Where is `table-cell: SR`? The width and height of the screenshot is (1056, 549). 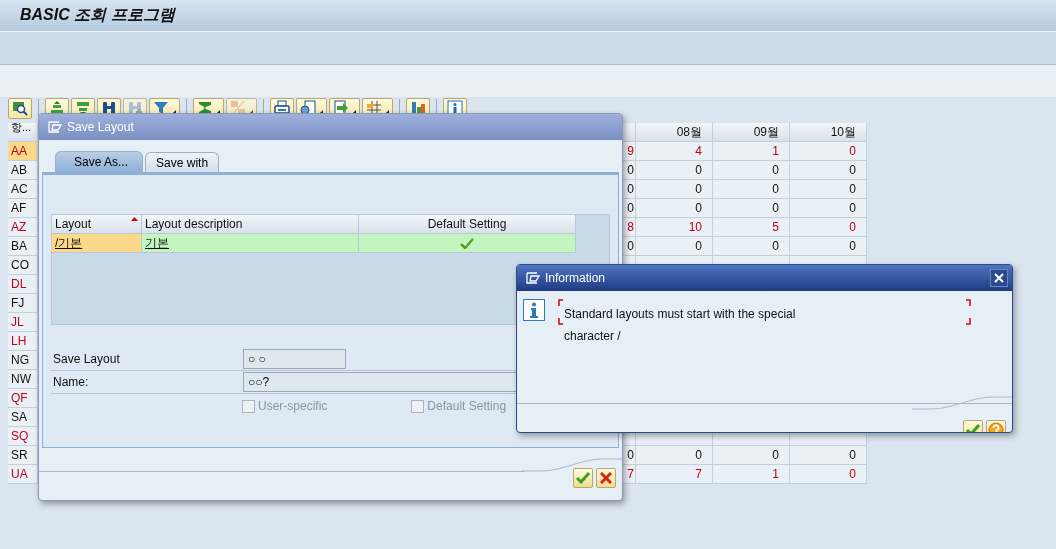
table-cell: SR is located at coordinates (23, 455).